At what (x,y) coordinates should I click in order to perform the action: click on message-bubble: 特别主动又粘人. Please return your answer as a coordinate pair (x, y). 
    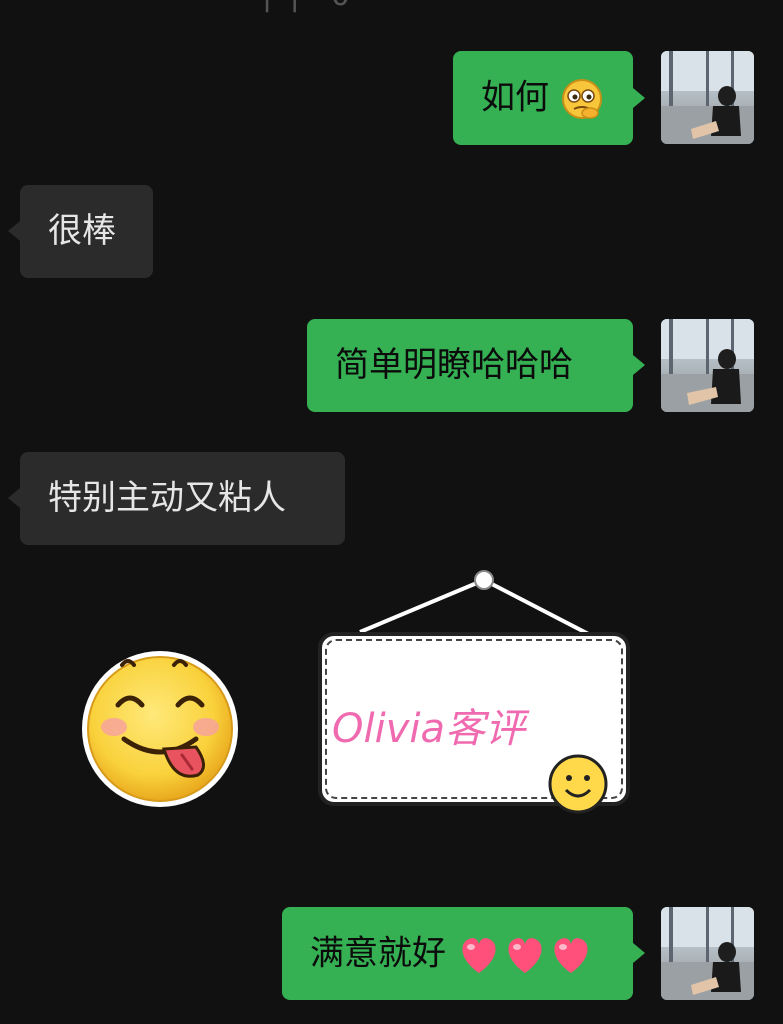
    Looking at the image, I should click on (182, 498).